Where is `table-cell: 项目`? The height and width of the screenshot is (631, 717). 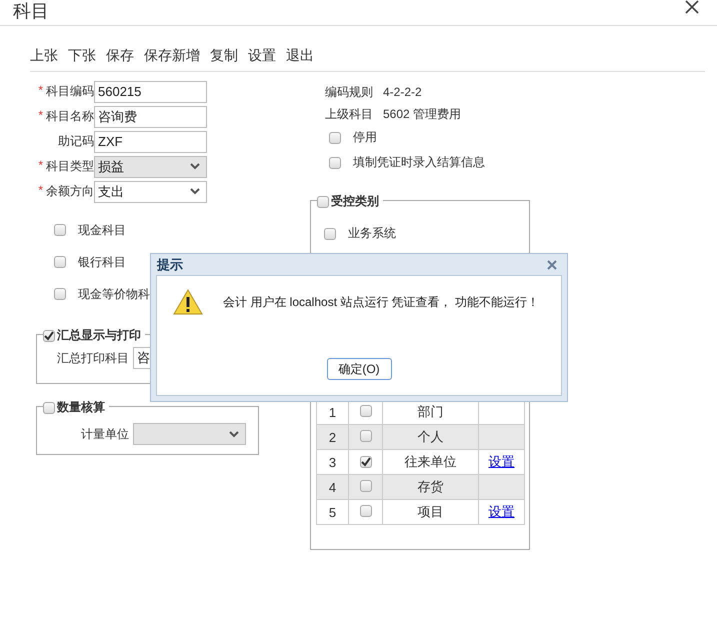 table-cell: 项目 is located at coordinates (430, 512).